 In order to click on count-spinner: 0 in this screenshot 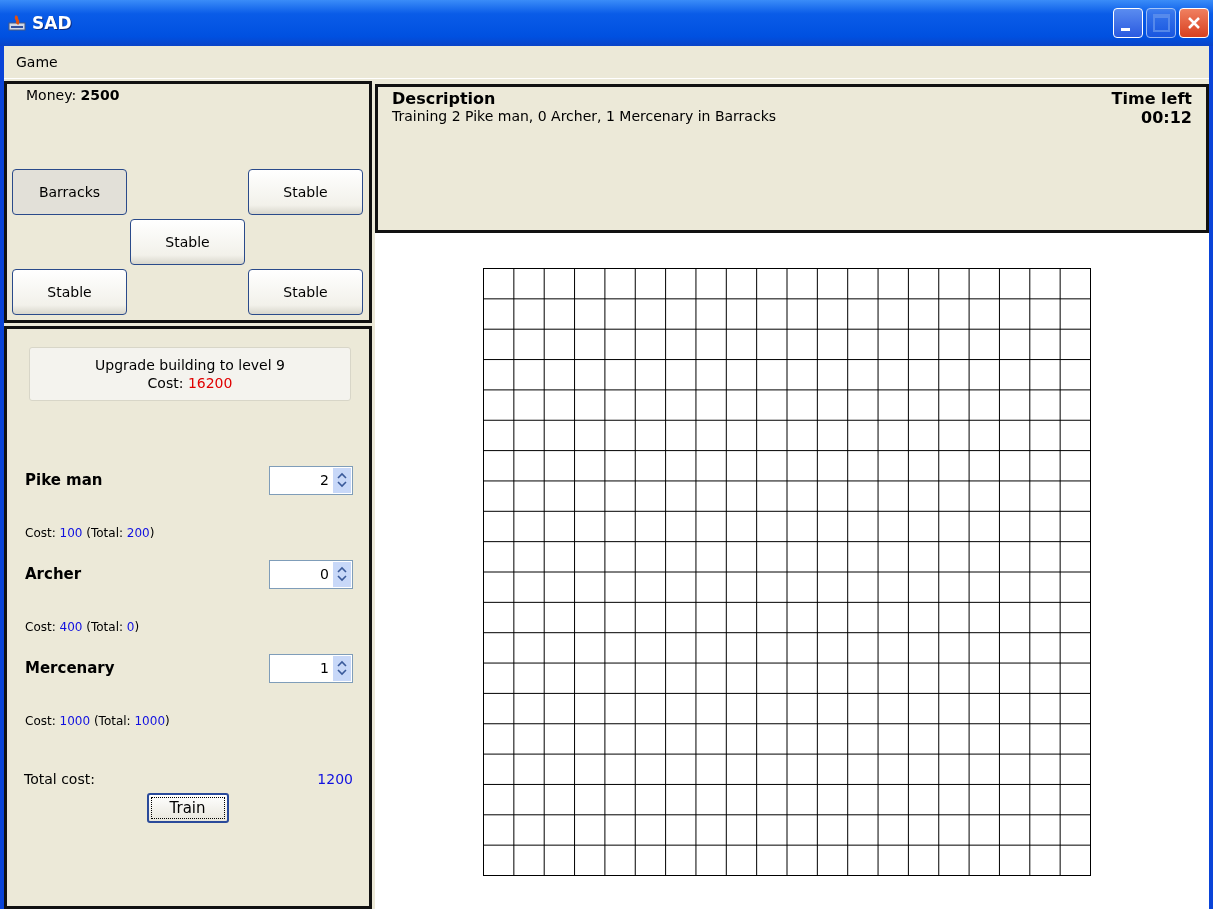, I will do `click(311, 574)`.